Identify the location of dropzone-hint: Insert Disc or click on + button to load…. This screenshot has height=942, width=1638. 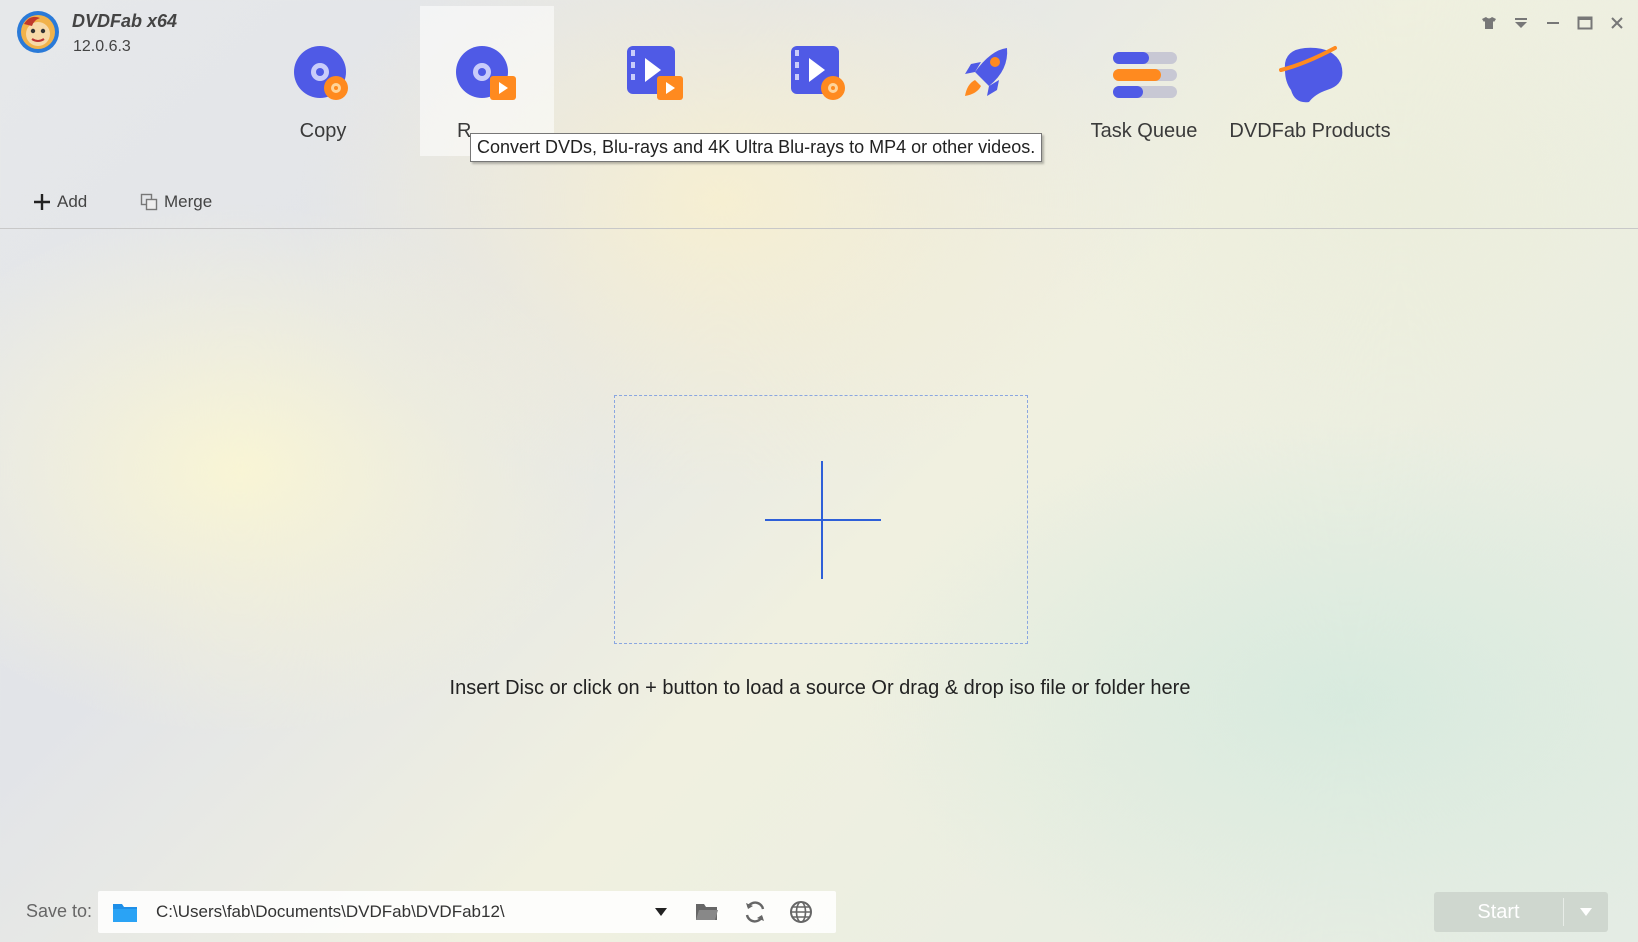
(820, 688).